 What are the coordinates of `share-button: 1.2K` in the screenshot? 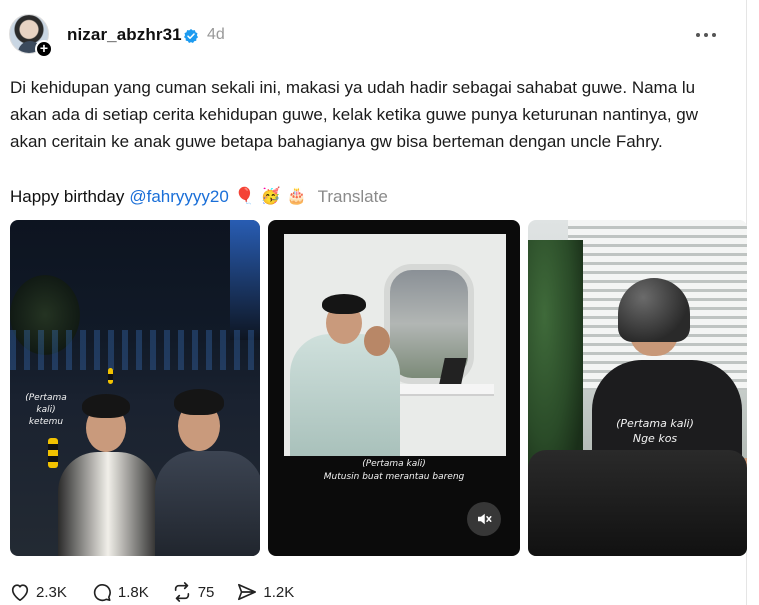 It's located at (265, 592).